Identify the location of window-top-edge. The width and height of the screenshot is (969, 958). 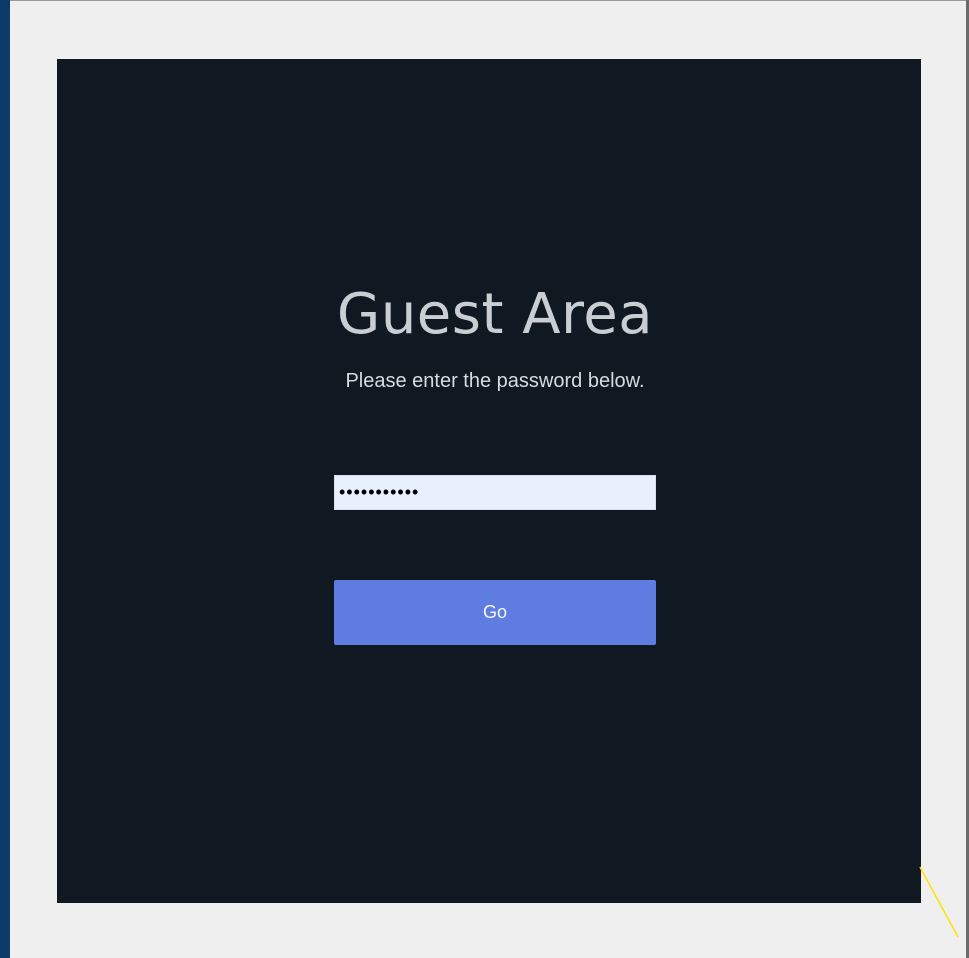
(489, 0).